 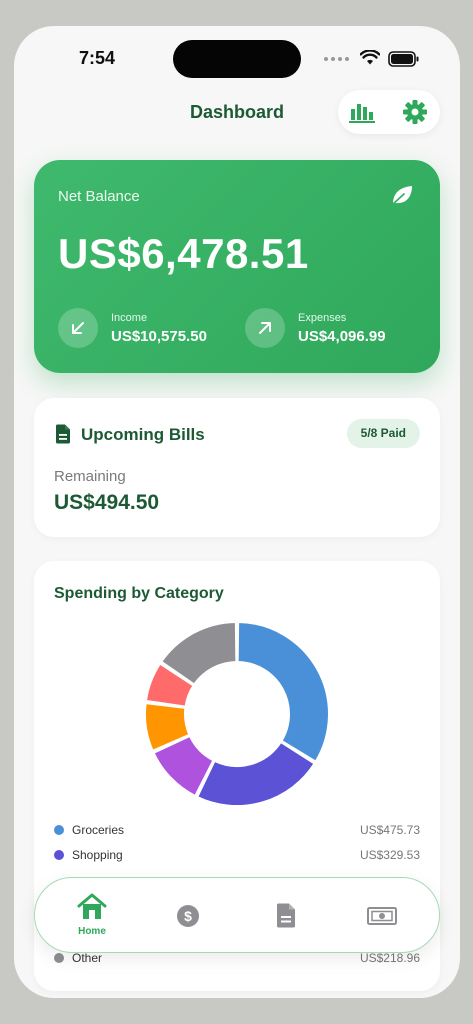 I want to click on legend-name: Shopping, so click(x=97, y=855).